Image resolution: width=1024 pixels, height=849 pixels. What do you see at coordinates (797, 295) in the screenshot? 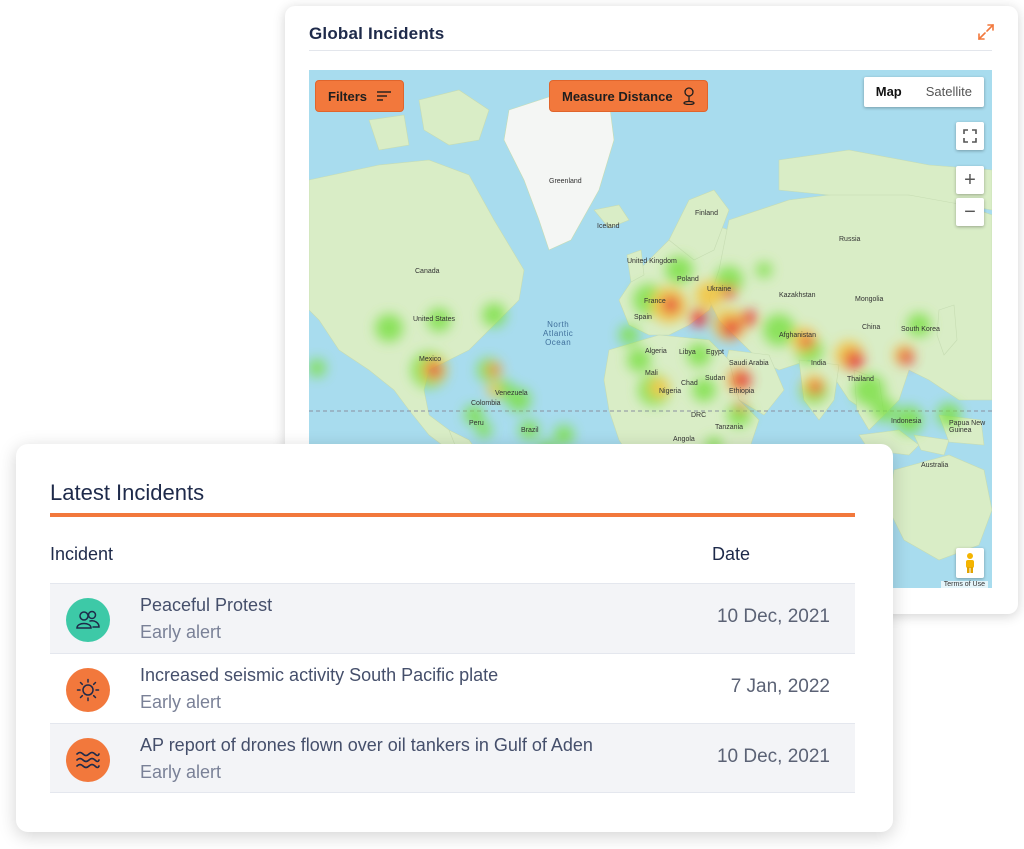
I see `map-label-kazakhstan: Kazakhstan` at bounding box center [797, 295].